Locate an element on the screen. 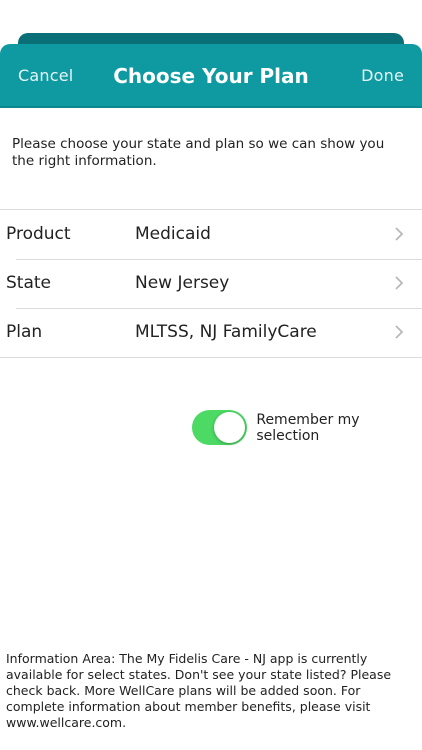 The height and width of the screenshot is (750, 422). row-value: MLTSS, NJ FamilyCare is located at coordinates (226, 332).